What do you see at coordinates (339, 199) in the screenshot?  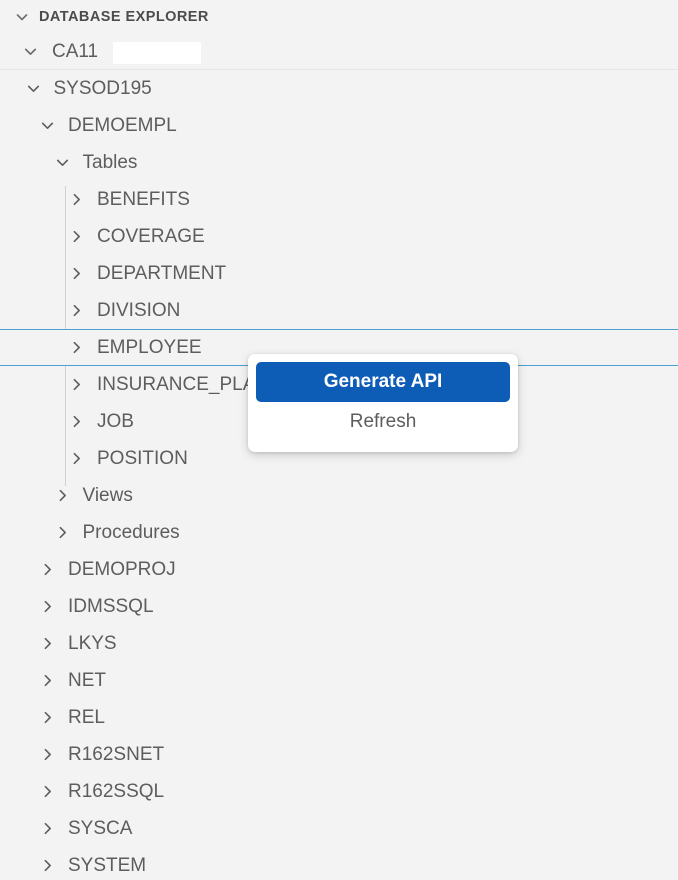 I see `tree-item-benefits: BENEFITS` at bounding box center [339, 199].